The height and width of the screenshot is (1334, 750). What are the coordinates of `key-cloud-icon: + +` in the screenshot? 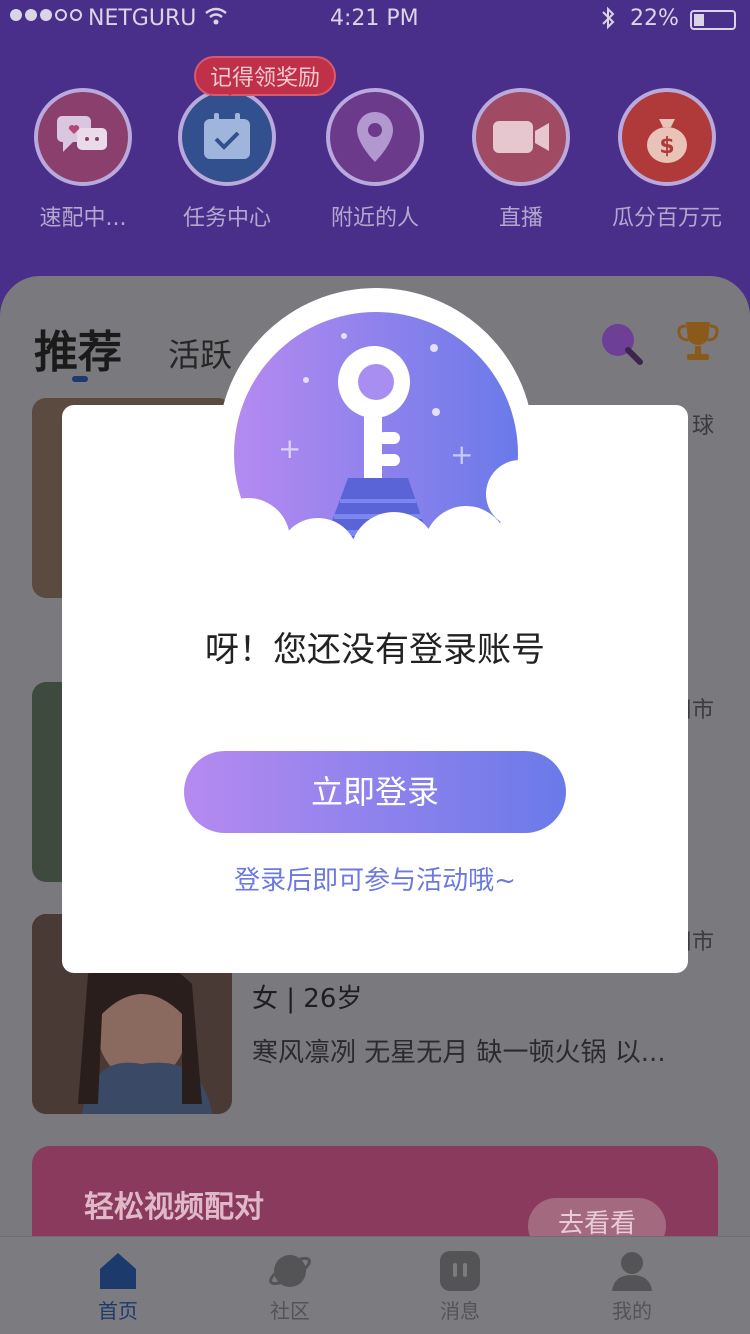 It's located at (380, 445).